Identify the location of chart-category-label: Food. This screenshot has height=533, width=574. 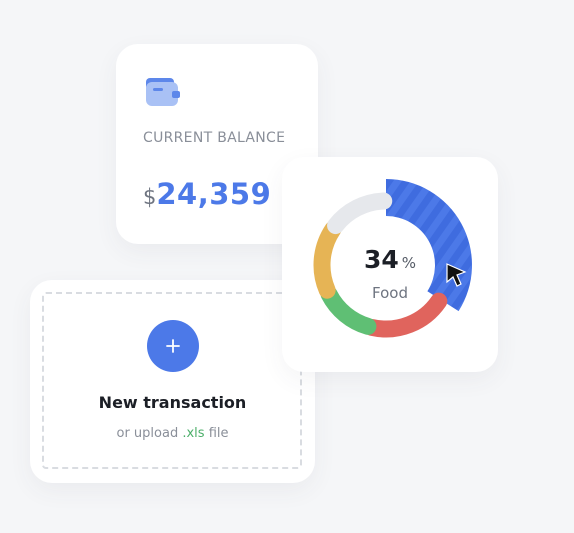
(390, 293).